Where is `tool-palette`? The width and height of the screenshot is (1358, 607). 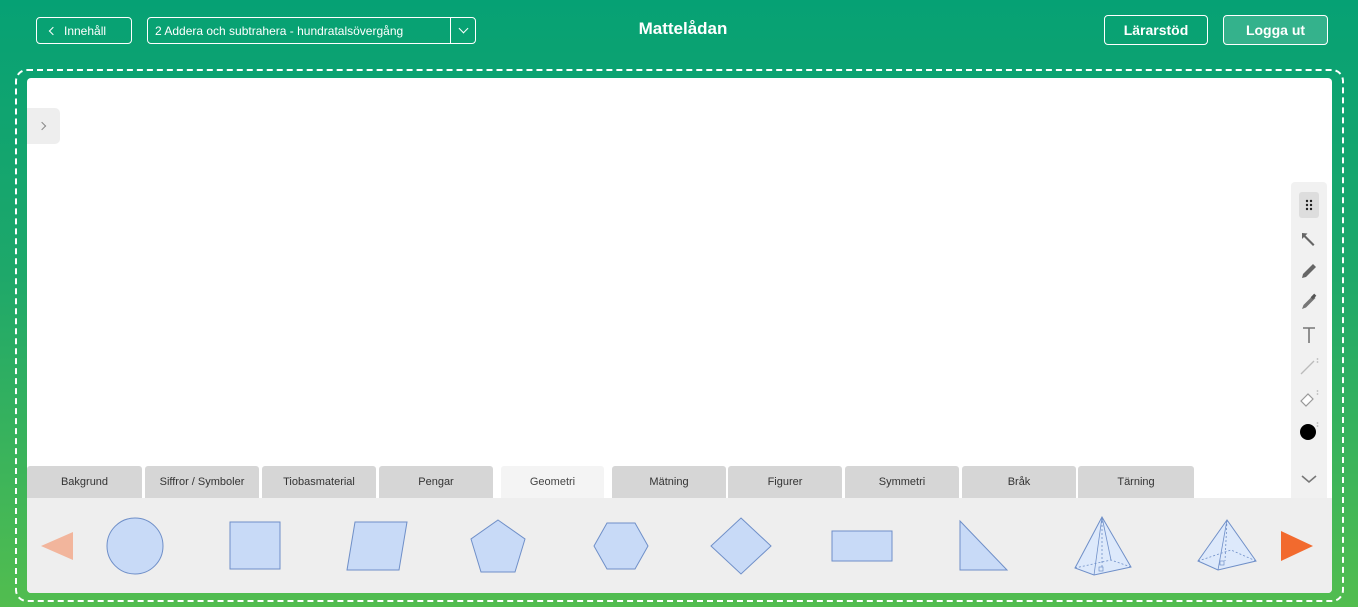 tool-palette is located at coordinates (1309, 342).